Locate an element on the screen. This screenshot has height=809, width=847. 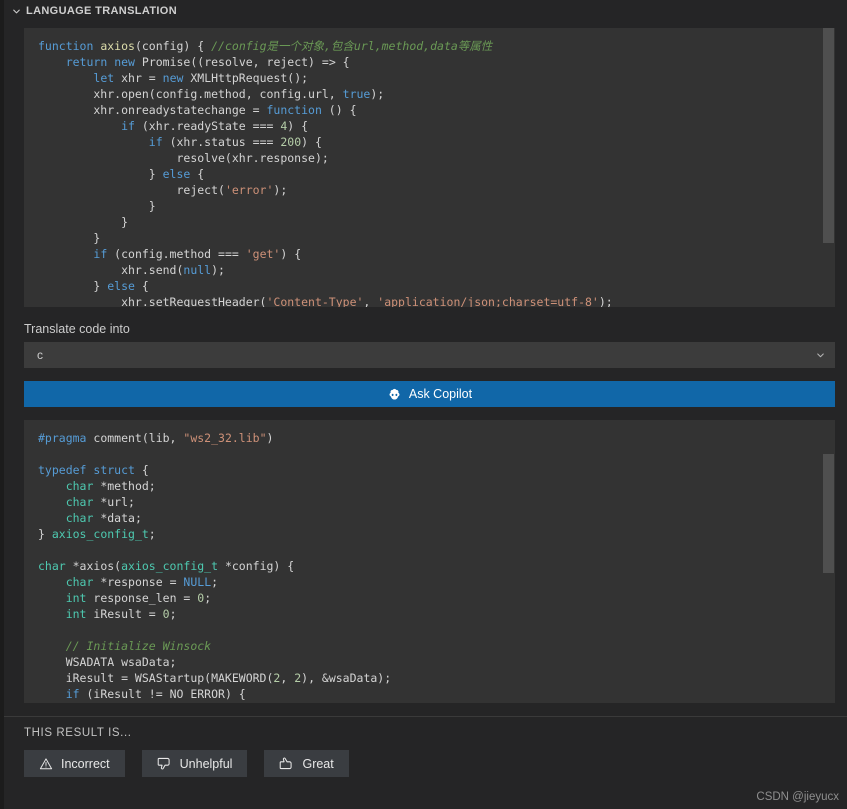
watermark: CSDN @jieyucx is located at coordinates (797, 797).